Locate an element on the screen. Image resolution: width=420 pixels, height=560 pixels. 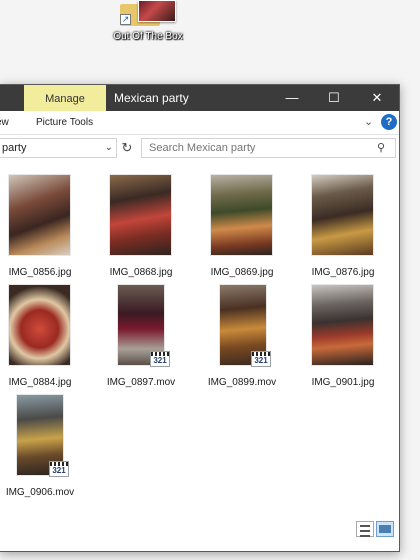
file-item: IMG_0869.jpg is located at coordinates (242, 229).